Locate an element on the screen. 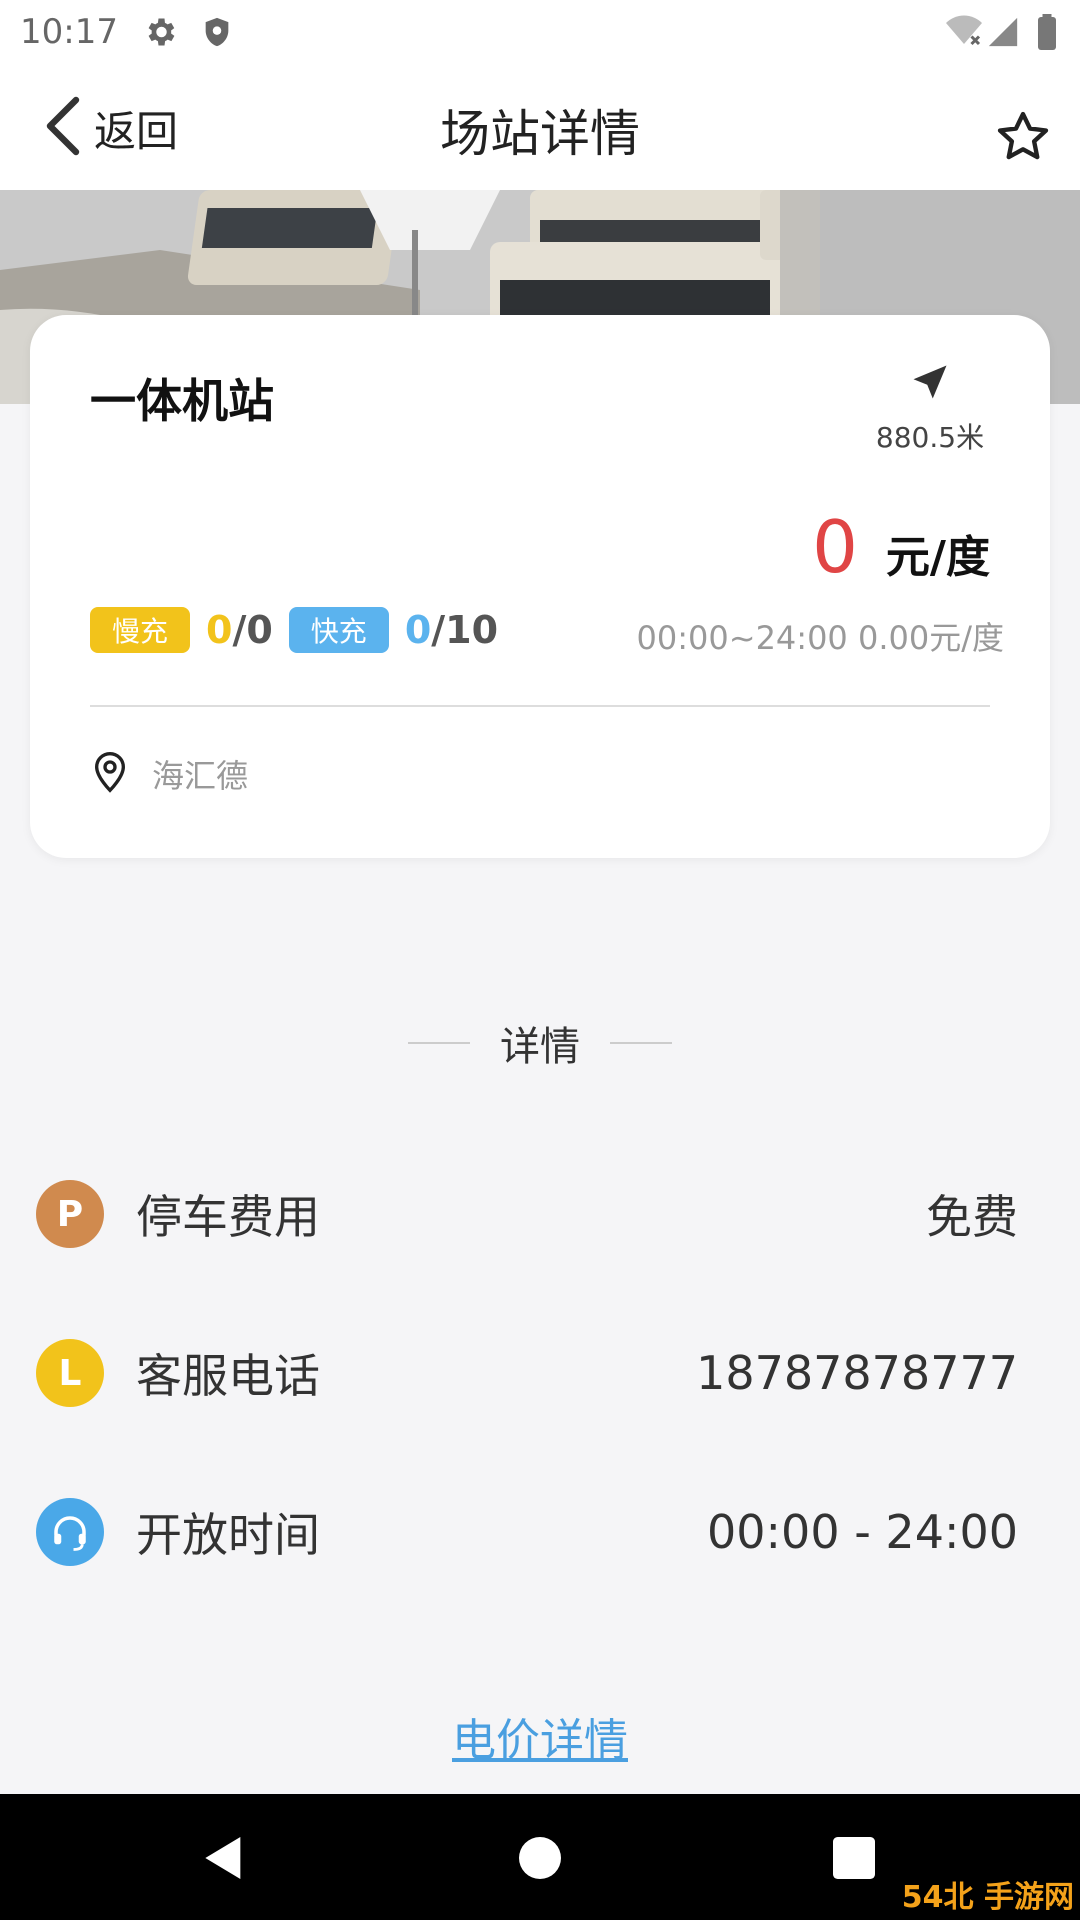 This screenshot has width=1080, height=1920. details-section-title: 详情 is located at coordinates (540, 1043).